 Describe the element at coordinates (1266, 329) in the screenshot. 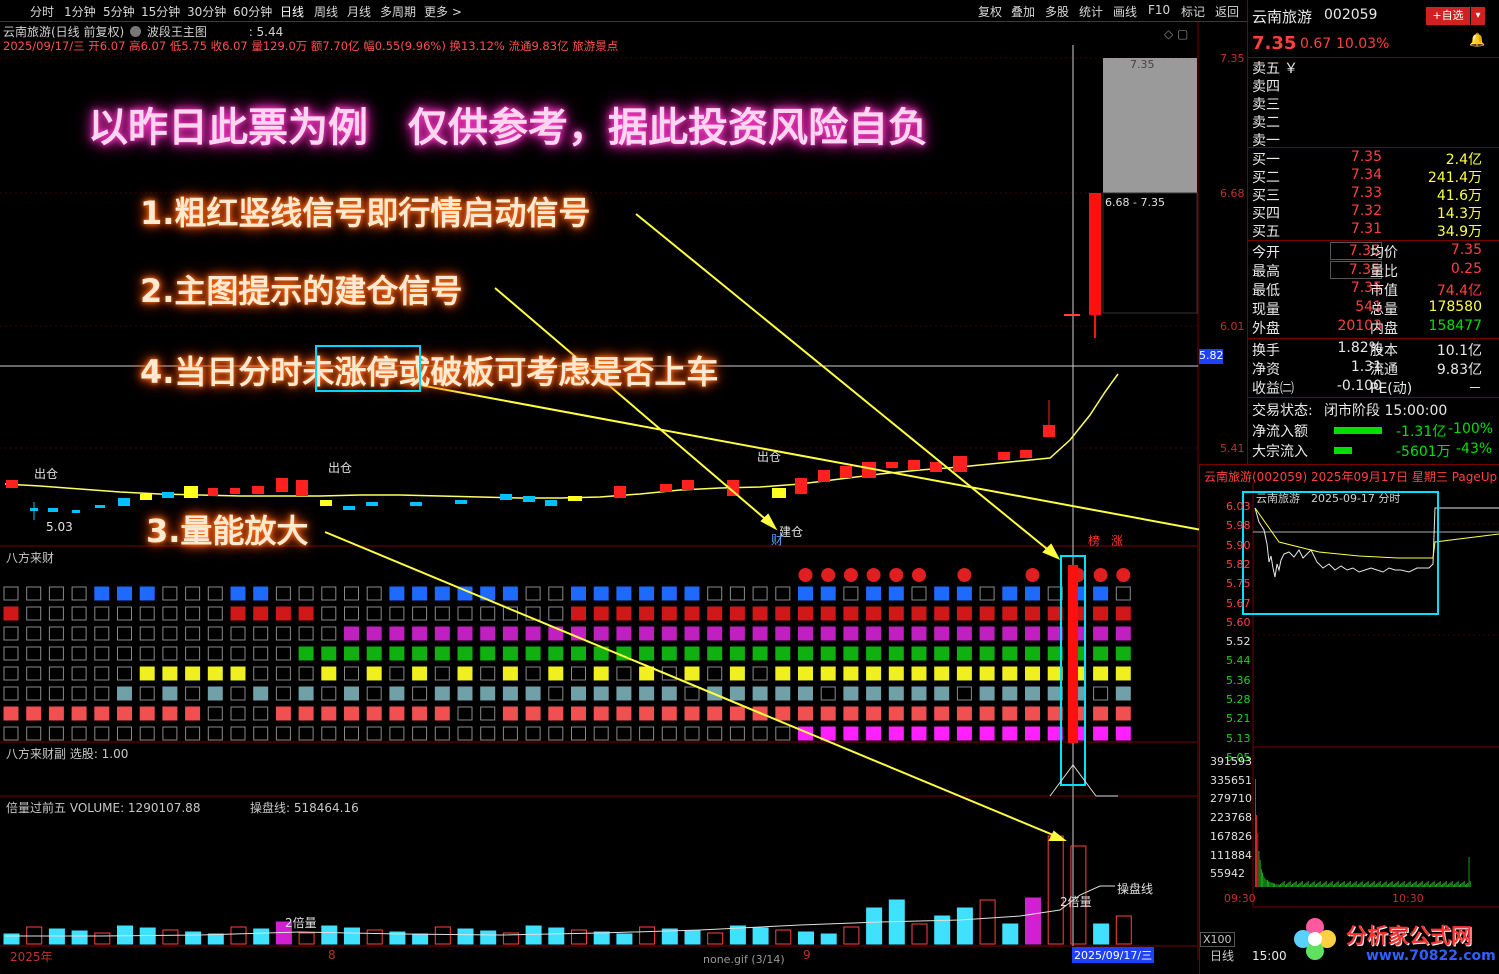

I see `stat-label: 外盘` at that location.